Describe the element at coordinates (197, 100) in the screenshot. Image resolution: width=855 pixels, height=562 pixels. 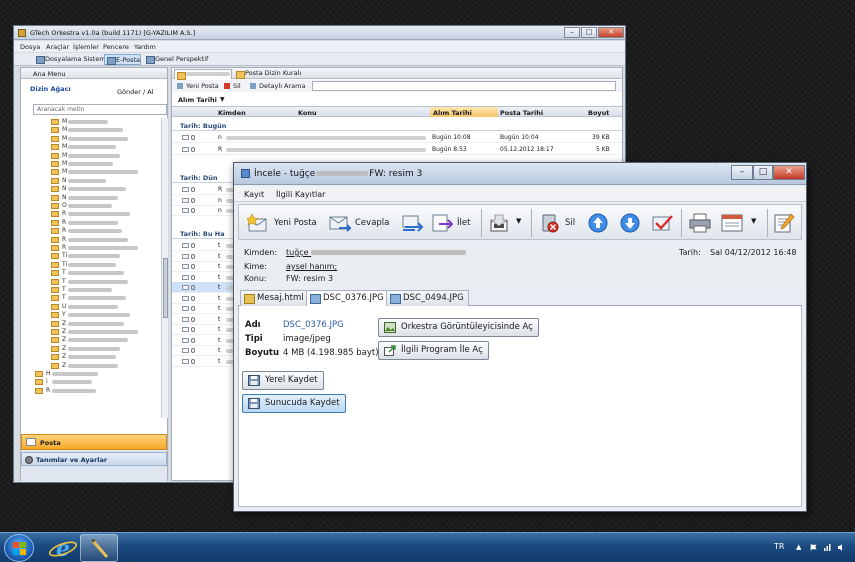
I see `sort-dropdown: Alım Tarihi` at that location.